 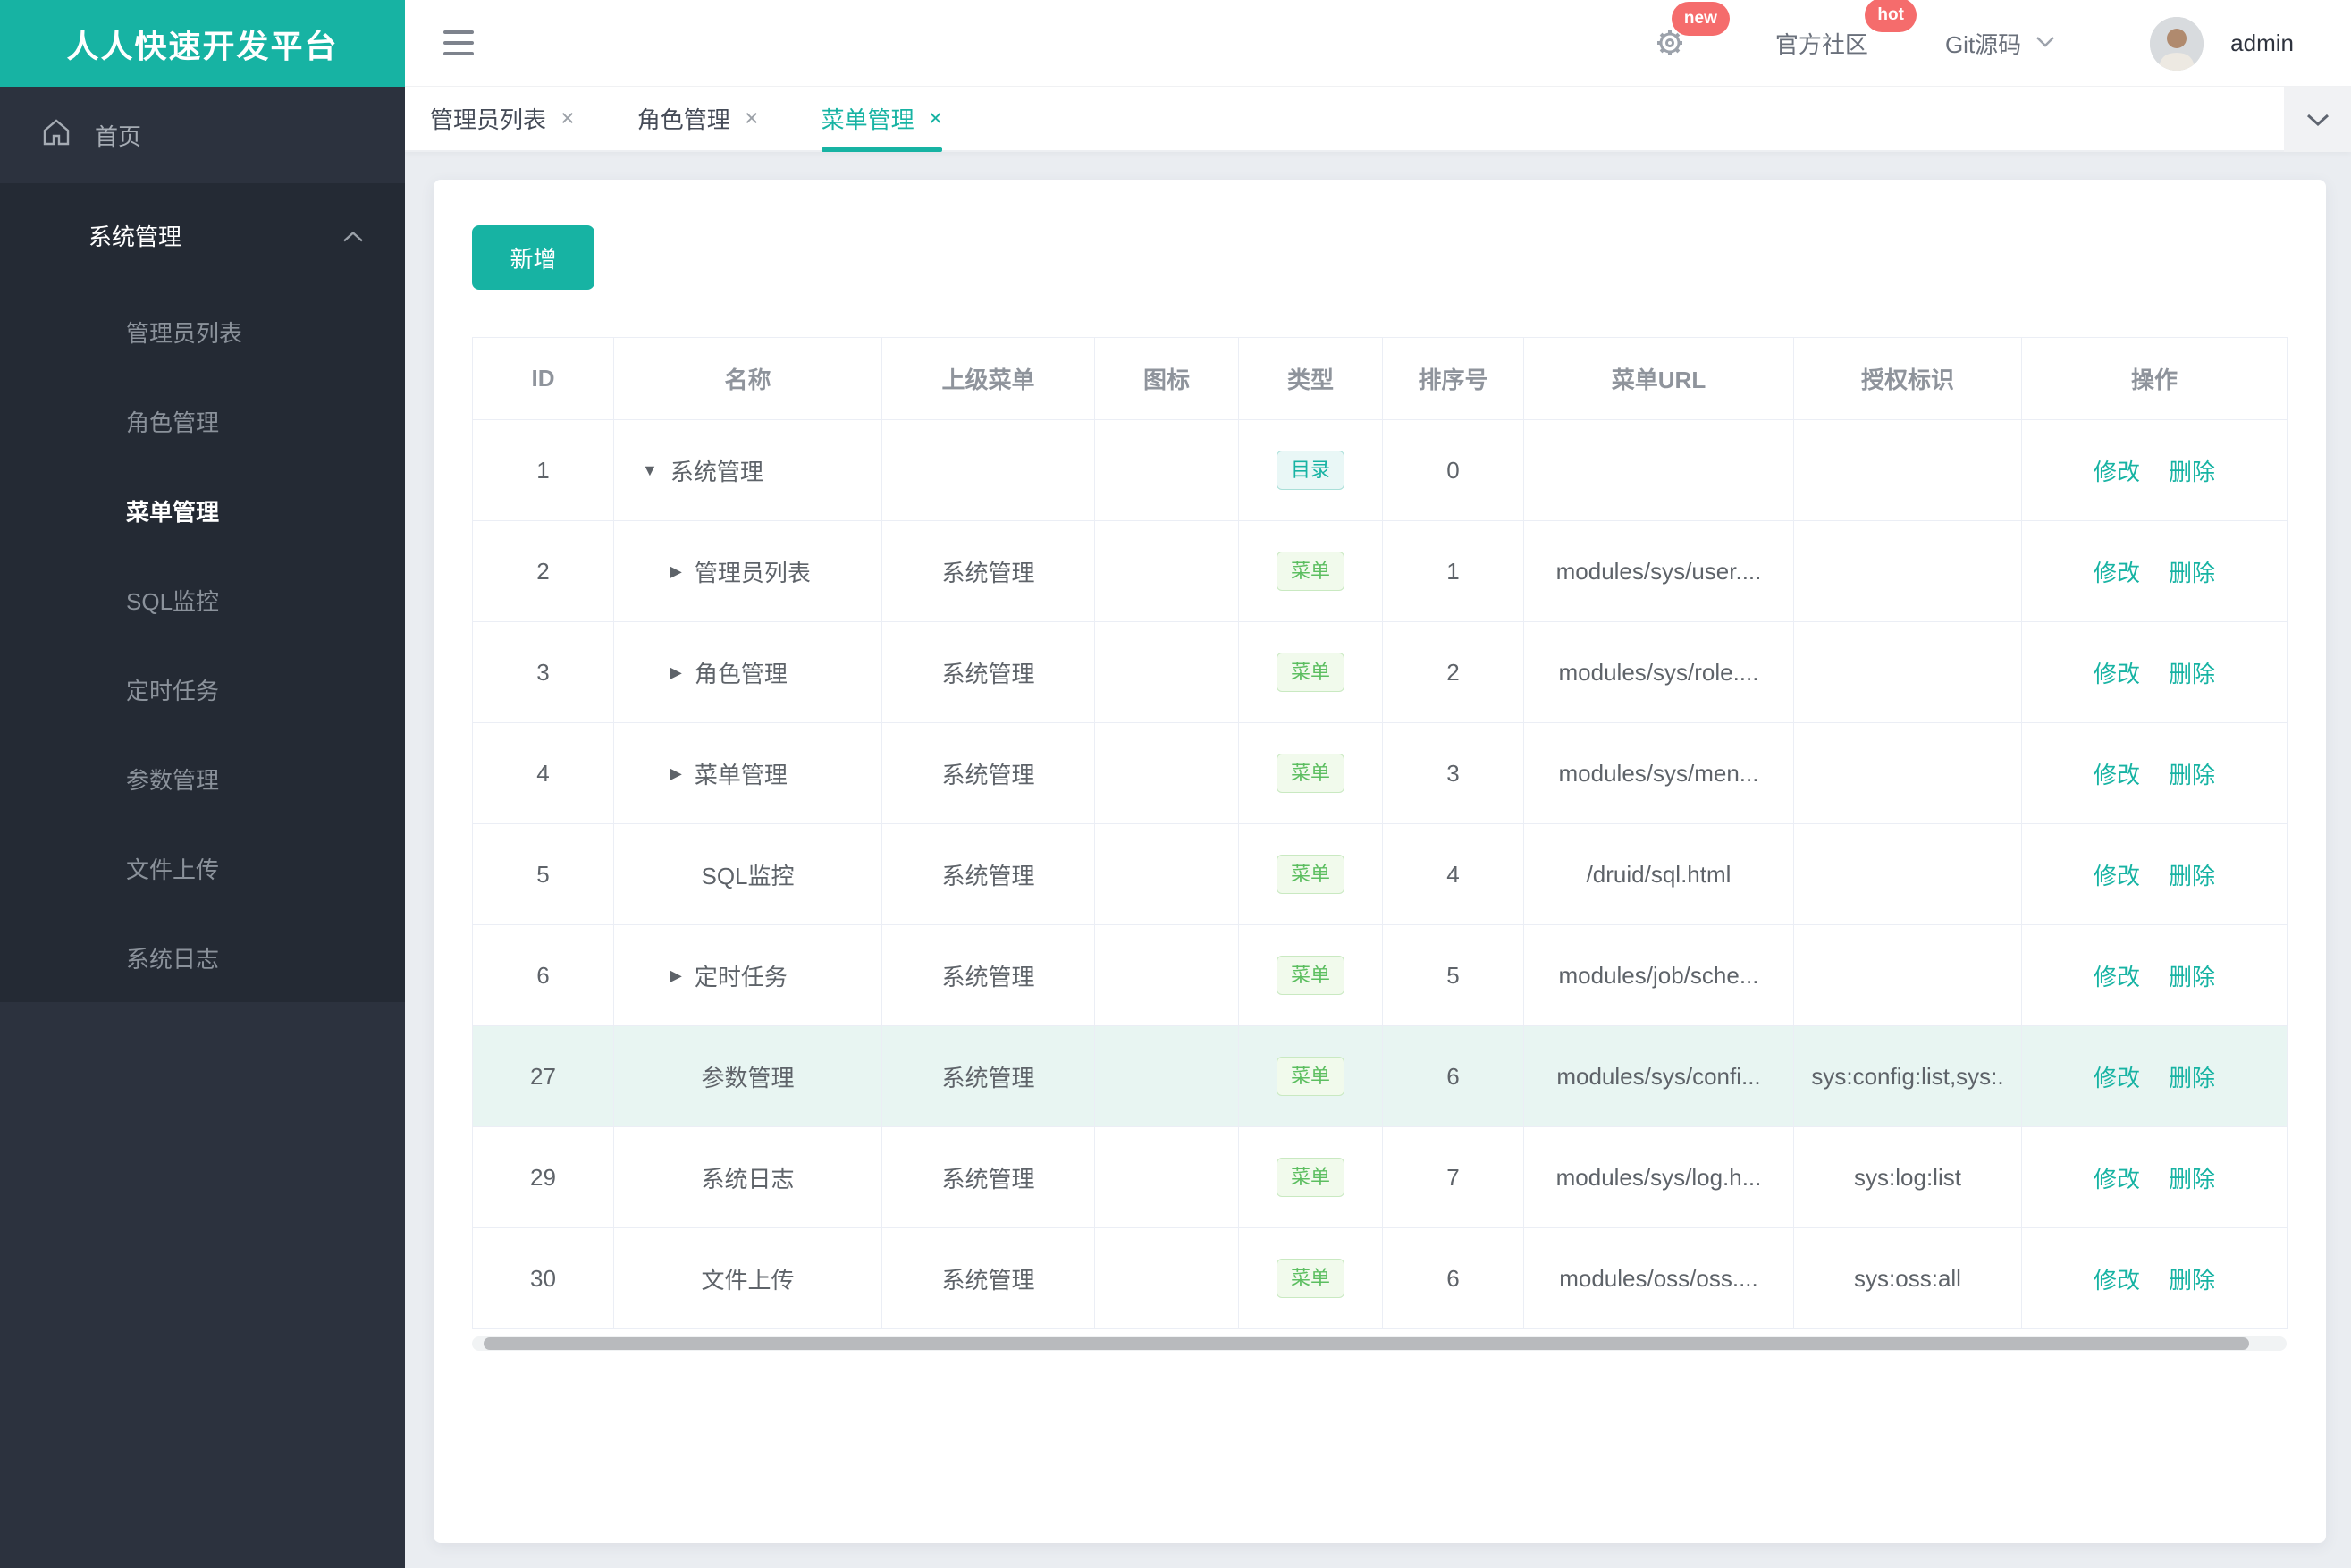 I want to click on new-badge: new, so click(x=1700, y=19).